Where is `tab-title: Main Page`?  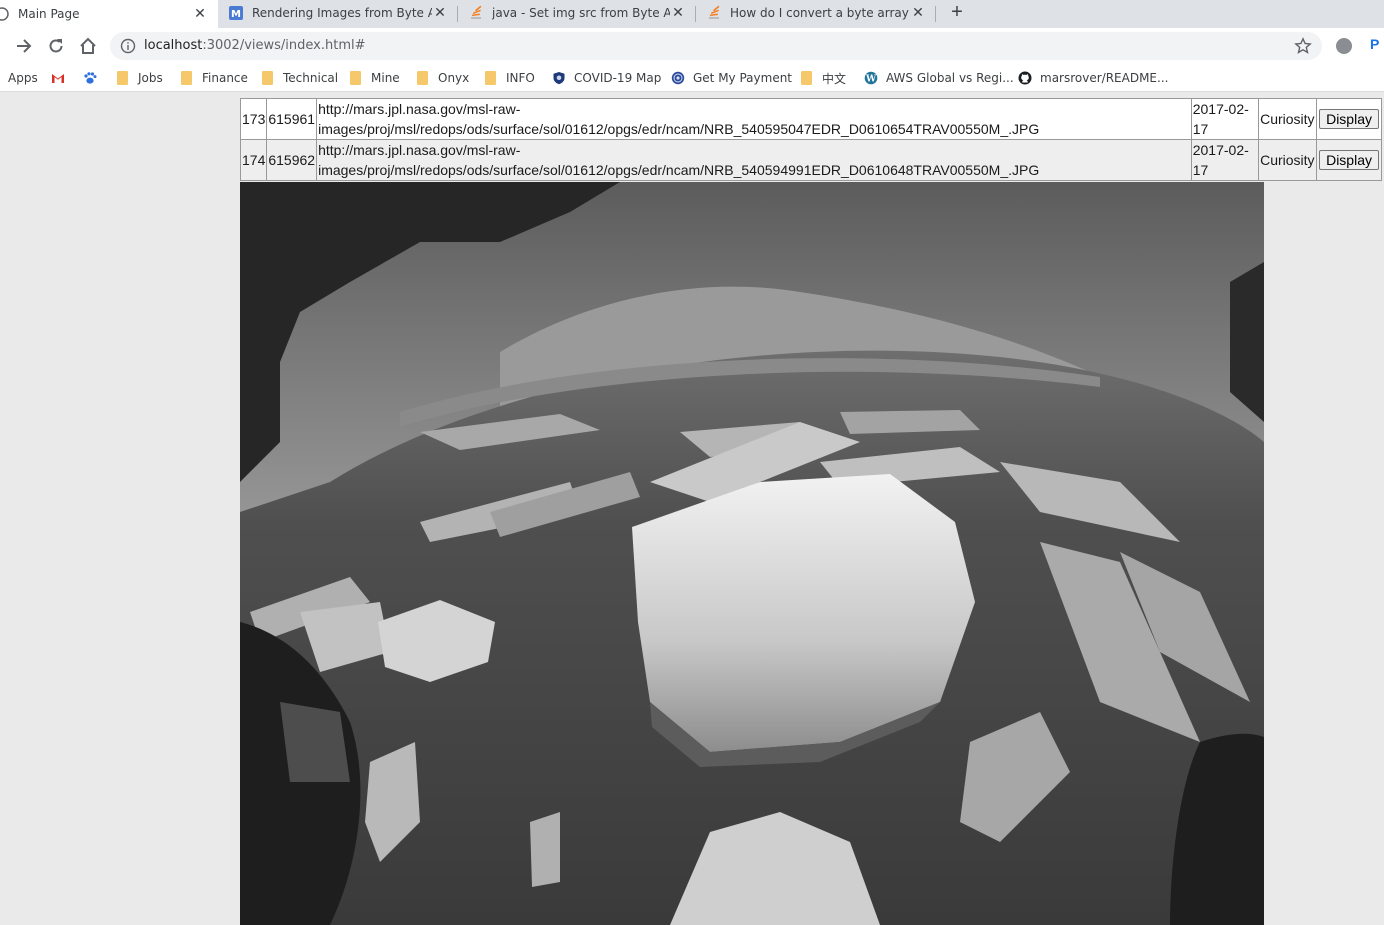 tab-title: Main Page is located at coordinates (49, 14).